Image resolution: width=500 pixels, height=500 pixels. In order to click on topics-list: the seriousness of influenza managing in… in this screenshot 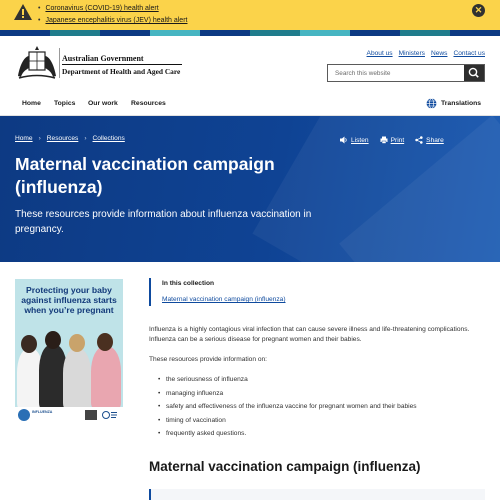, I will do `click(287, 410)`.